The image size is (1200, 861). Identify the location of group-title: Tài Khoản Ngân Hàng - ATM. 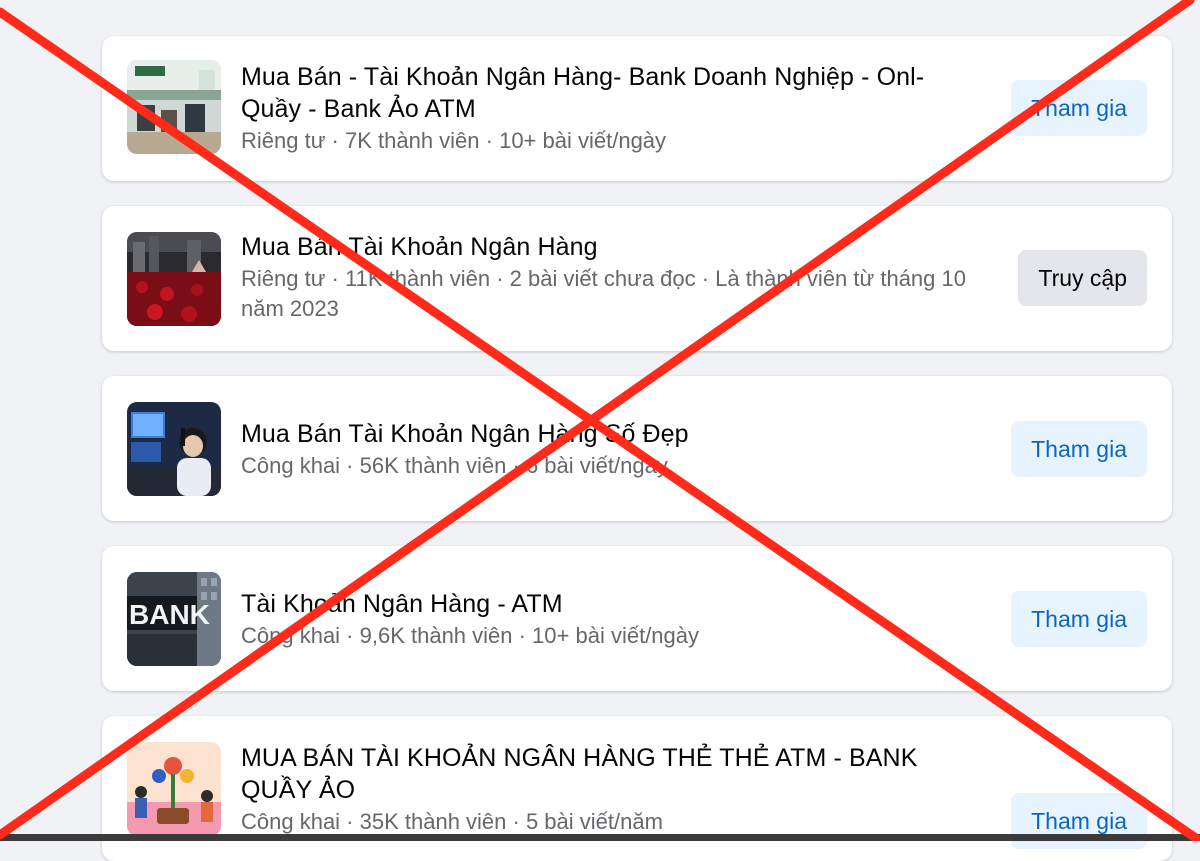
(613, 604).